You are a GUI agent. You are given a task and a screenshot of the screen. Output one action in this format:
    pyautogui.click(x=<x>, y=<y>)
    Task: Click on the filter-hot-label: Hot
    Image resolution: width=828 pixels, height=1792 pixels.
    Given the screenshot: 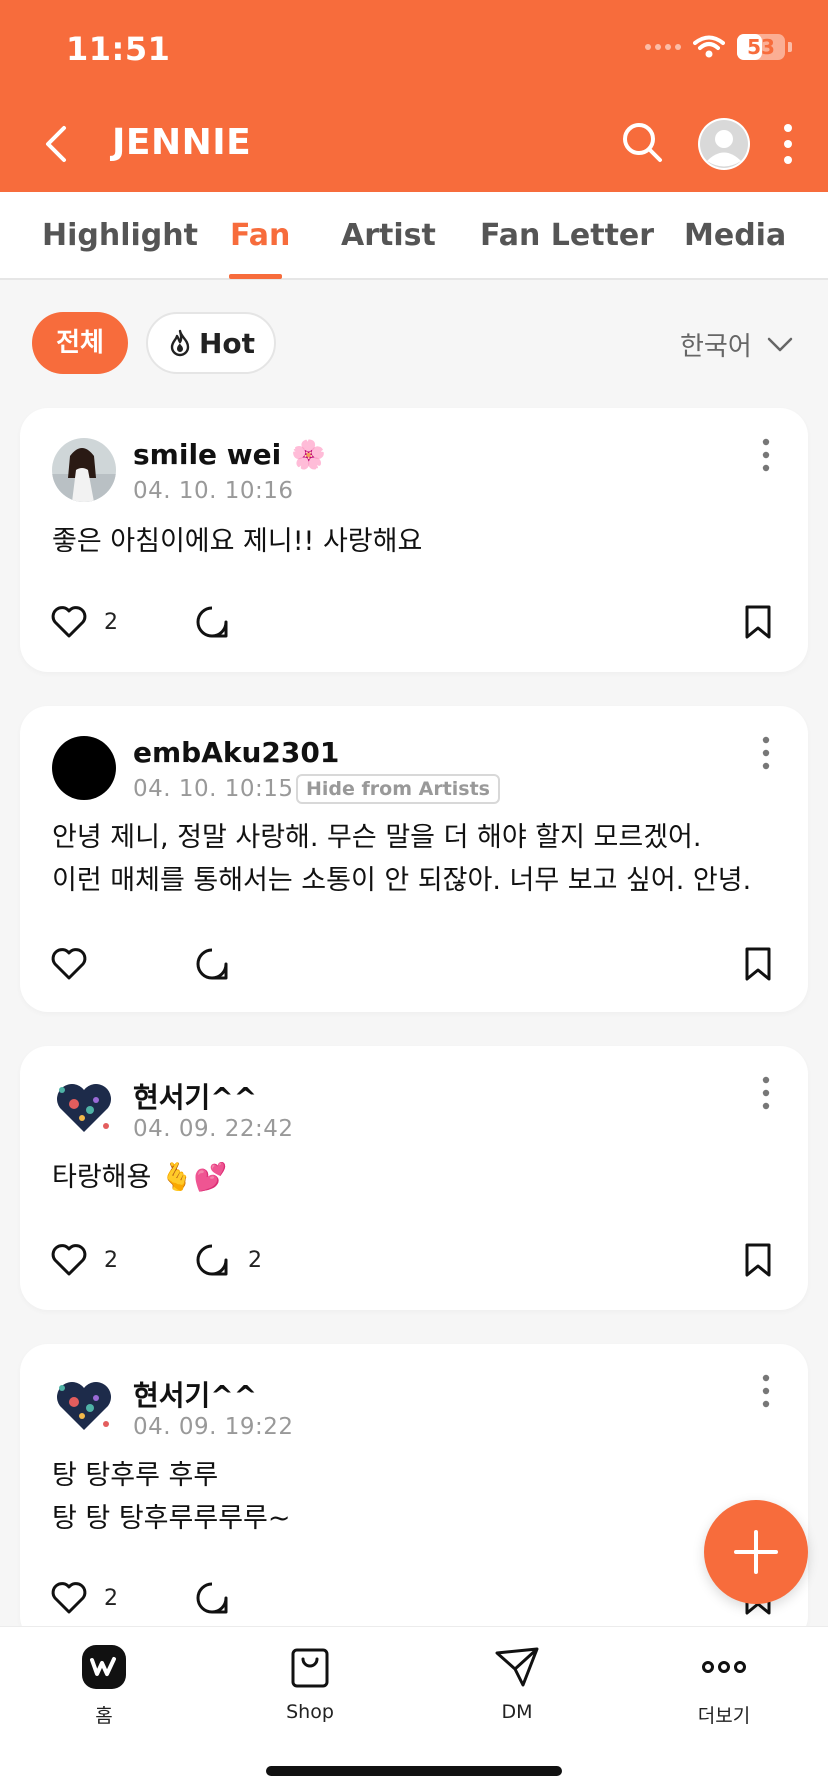 What is the action you would take?
    pyautogui.click(x=227, y=343)
    